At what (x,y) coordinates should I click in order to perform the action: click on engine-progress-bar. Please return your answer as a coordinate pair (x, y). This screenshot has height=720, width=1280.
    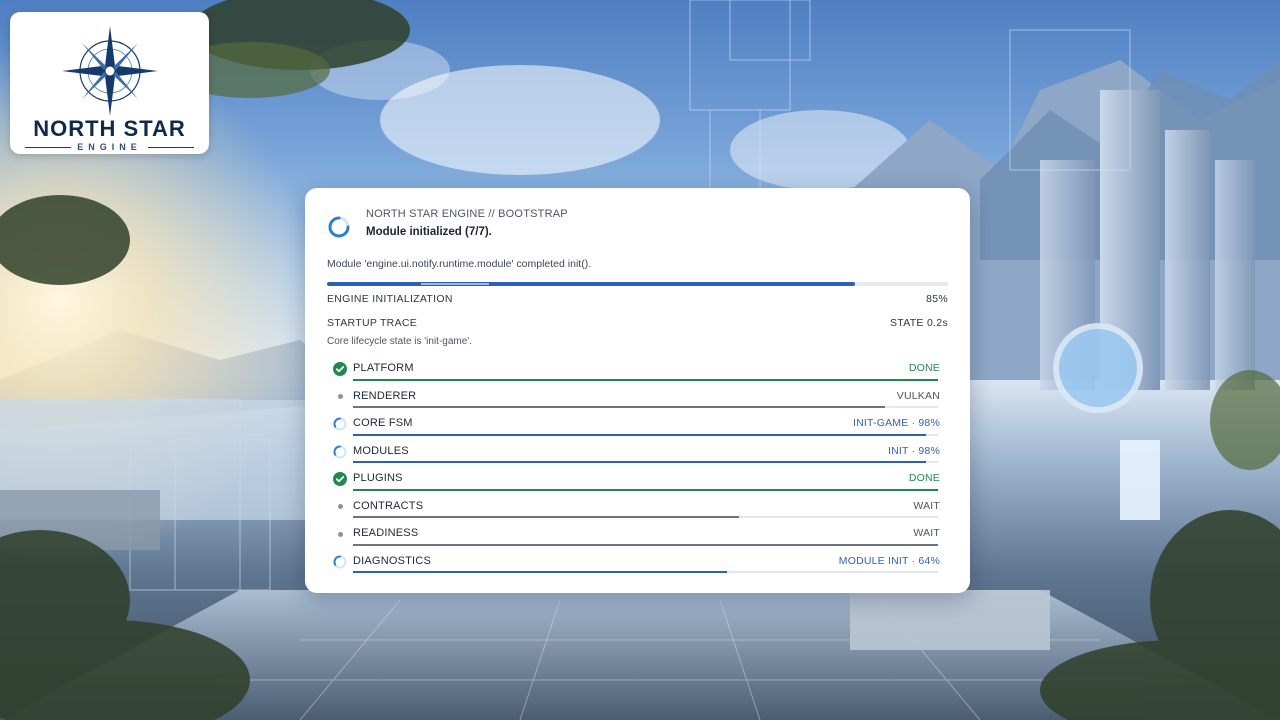
    Looking at the image, I should click on (637, 284).